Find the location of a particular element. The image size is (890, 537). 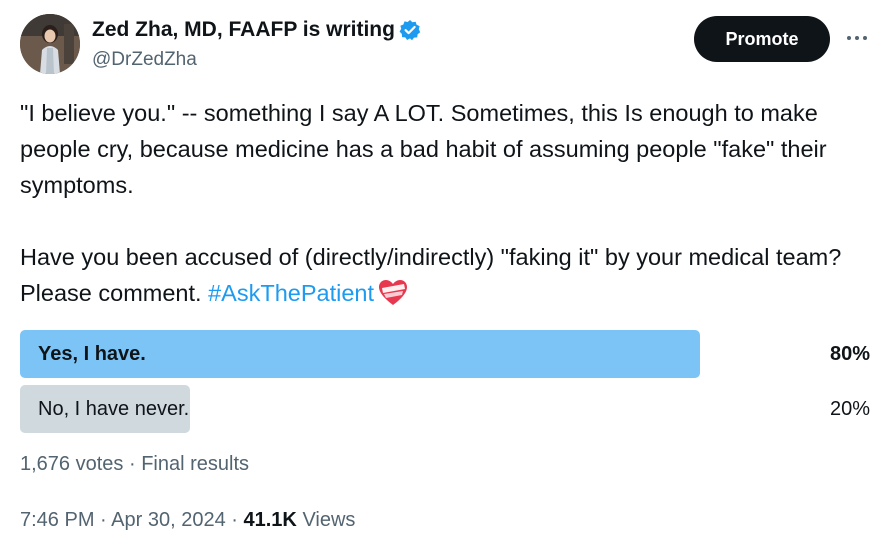

tweet-date: Apr 30, 2024 is located at coordinates (168, 520).